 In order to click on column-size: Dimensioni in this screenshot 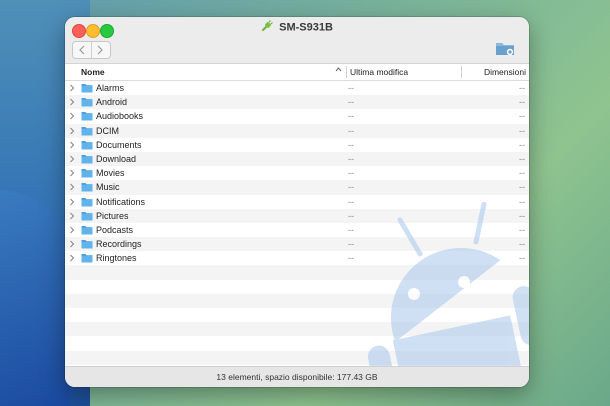, I will do `click(505, 72)`.